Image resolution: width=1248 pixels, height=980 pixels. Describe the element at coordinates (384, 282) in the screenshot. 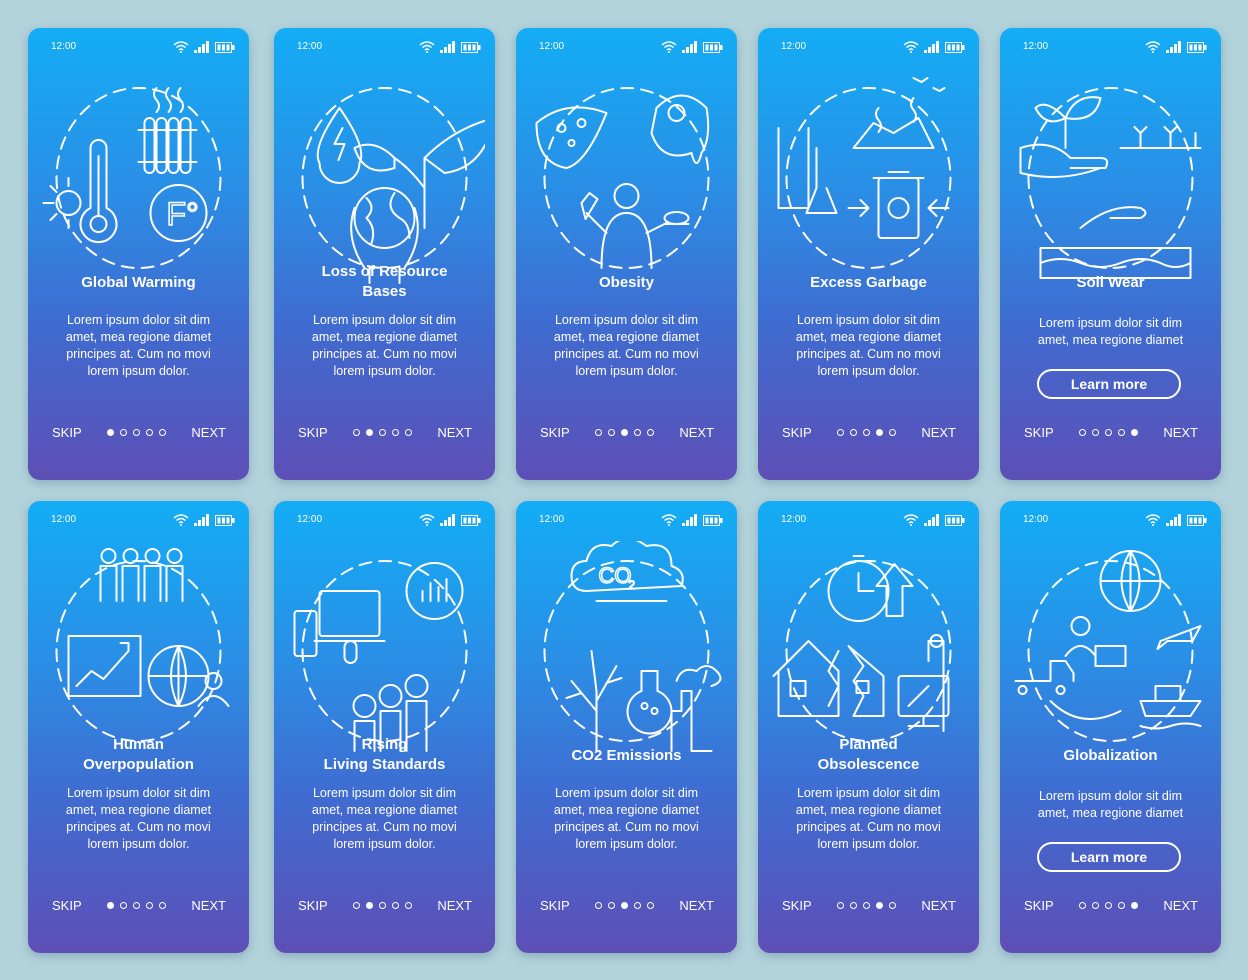

I see `screen-title: Loss of Resource Bases` at that location.